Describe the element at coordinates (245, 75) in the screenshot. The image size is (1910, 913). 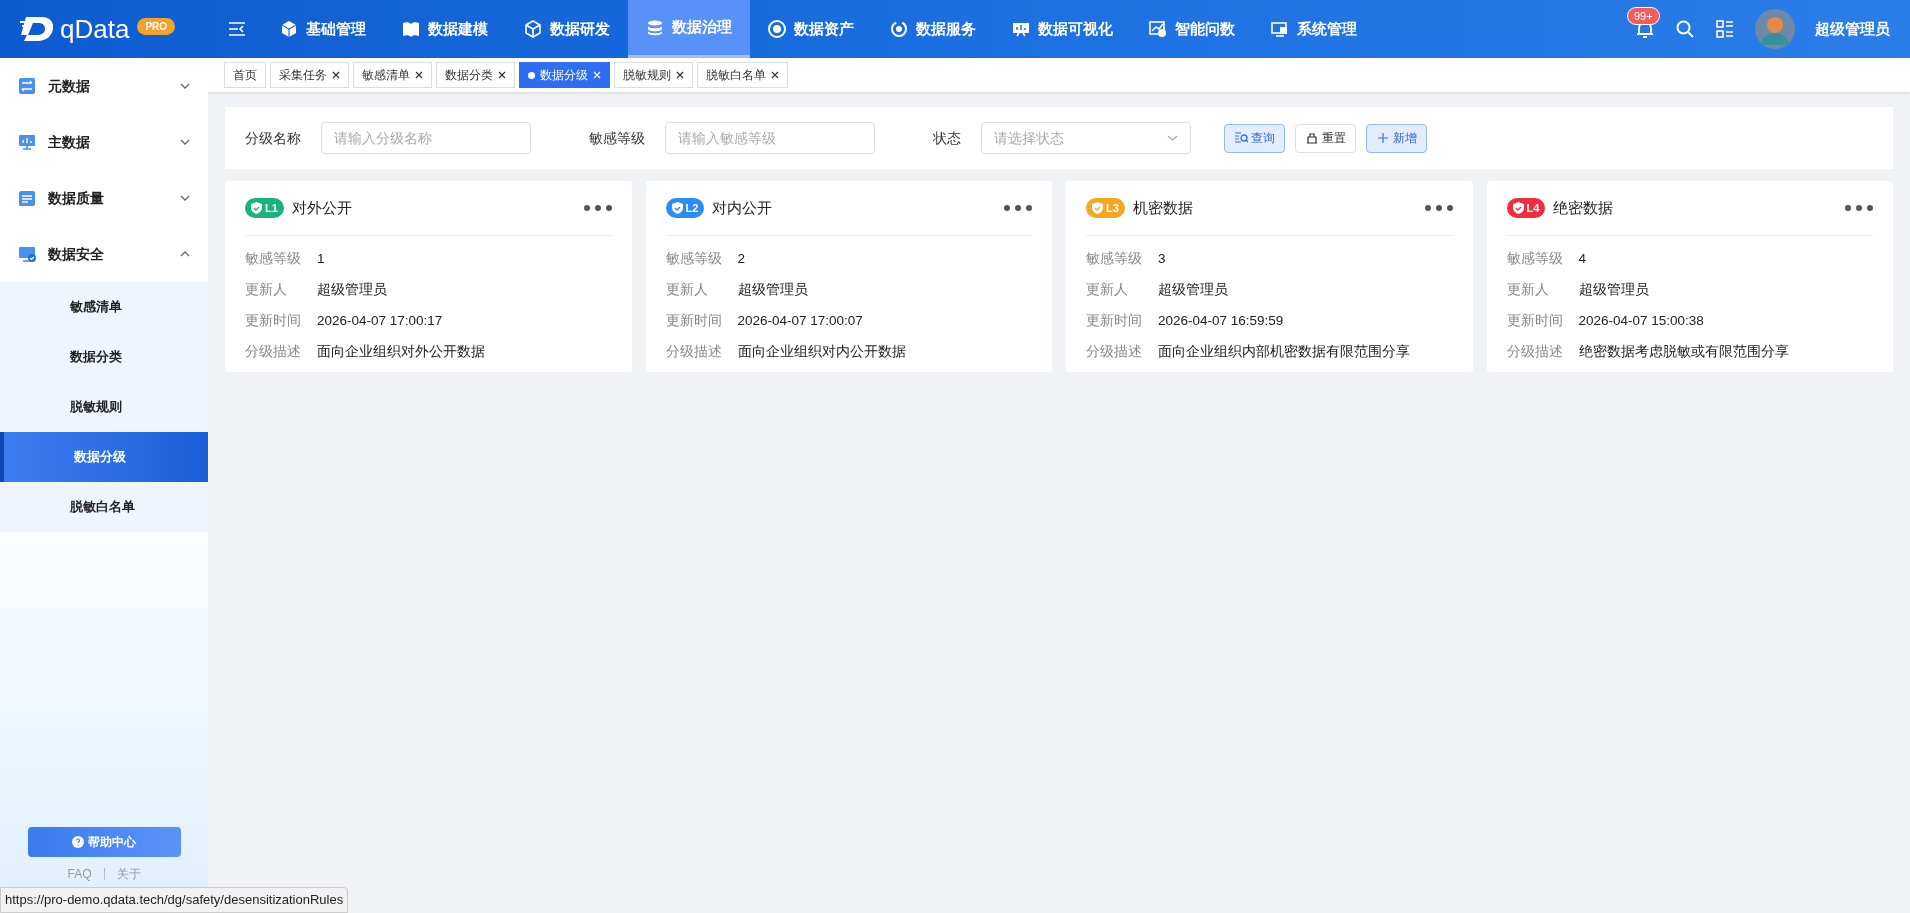
I see `page-tab: 首页` at that location.